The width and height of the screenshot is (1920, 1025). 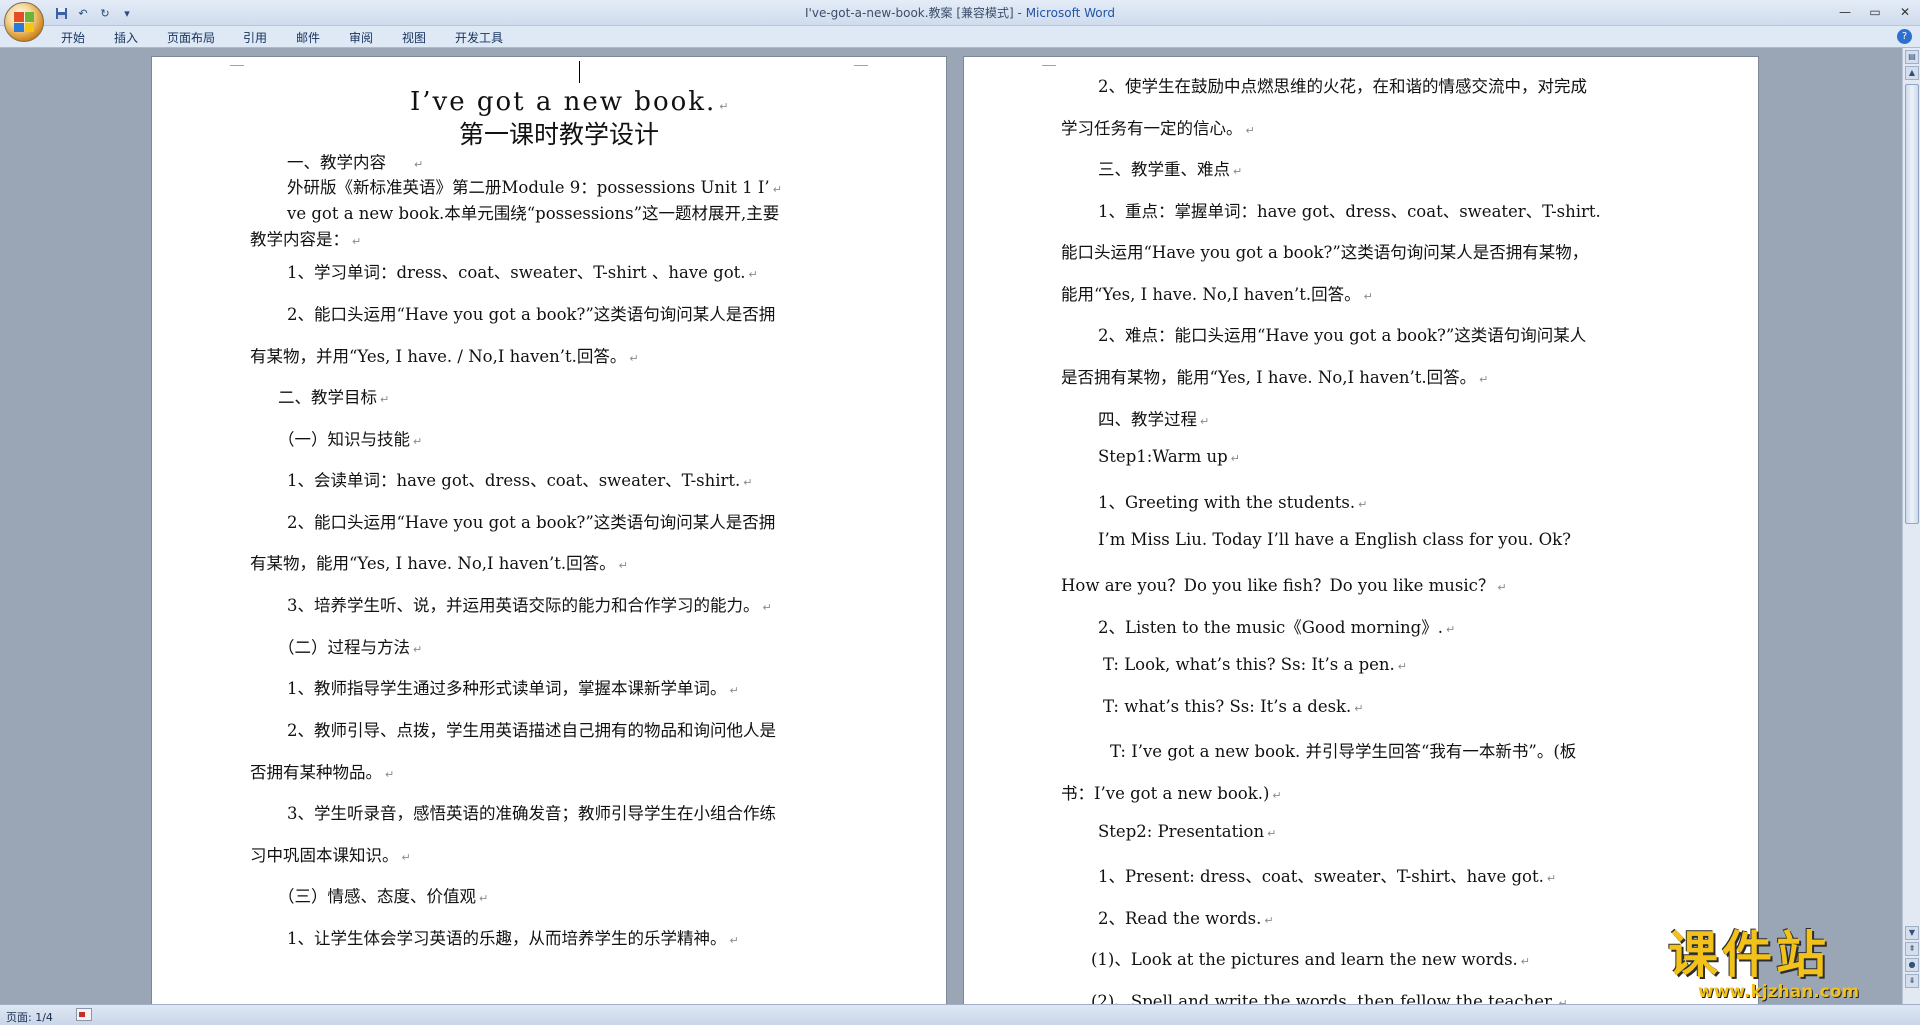 I want to click on ribbon-tabs: 开始 插入 页面布局 引用 邮件 审阅 视图 开发工具 ?, so click(x=960, y=37).